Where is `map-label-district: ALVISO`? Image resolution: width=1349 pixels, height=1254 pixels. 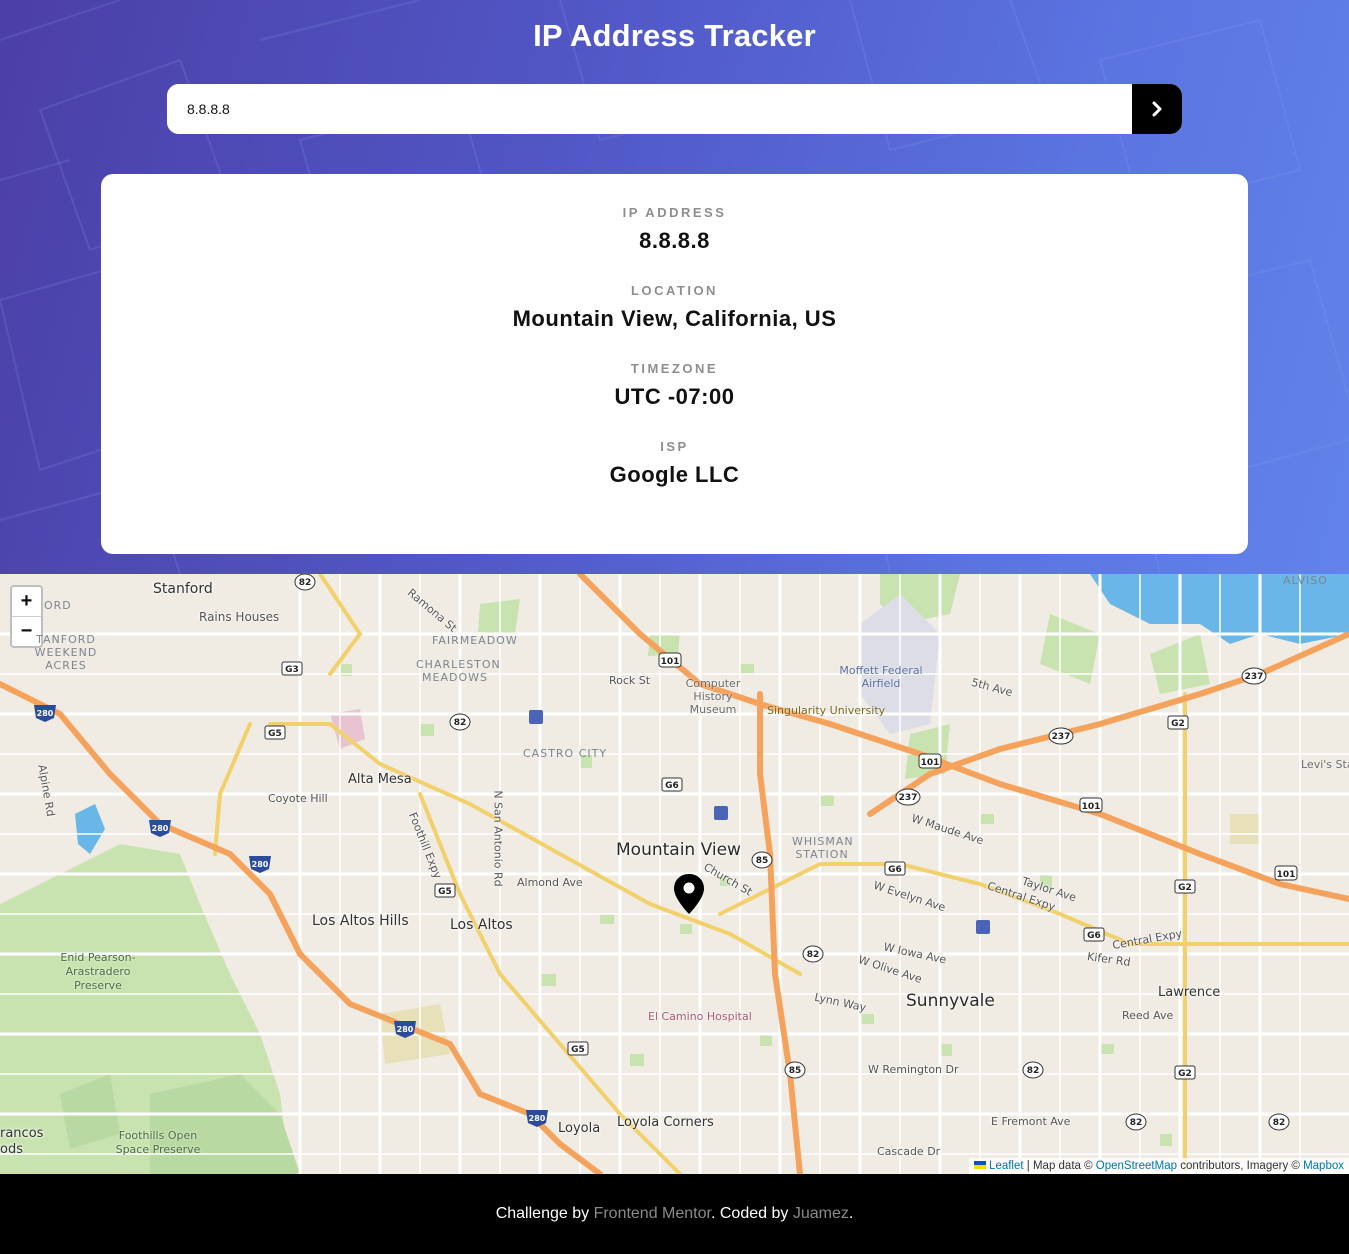 map-label-district: ALVISO is located at coordinates (1305, 580).